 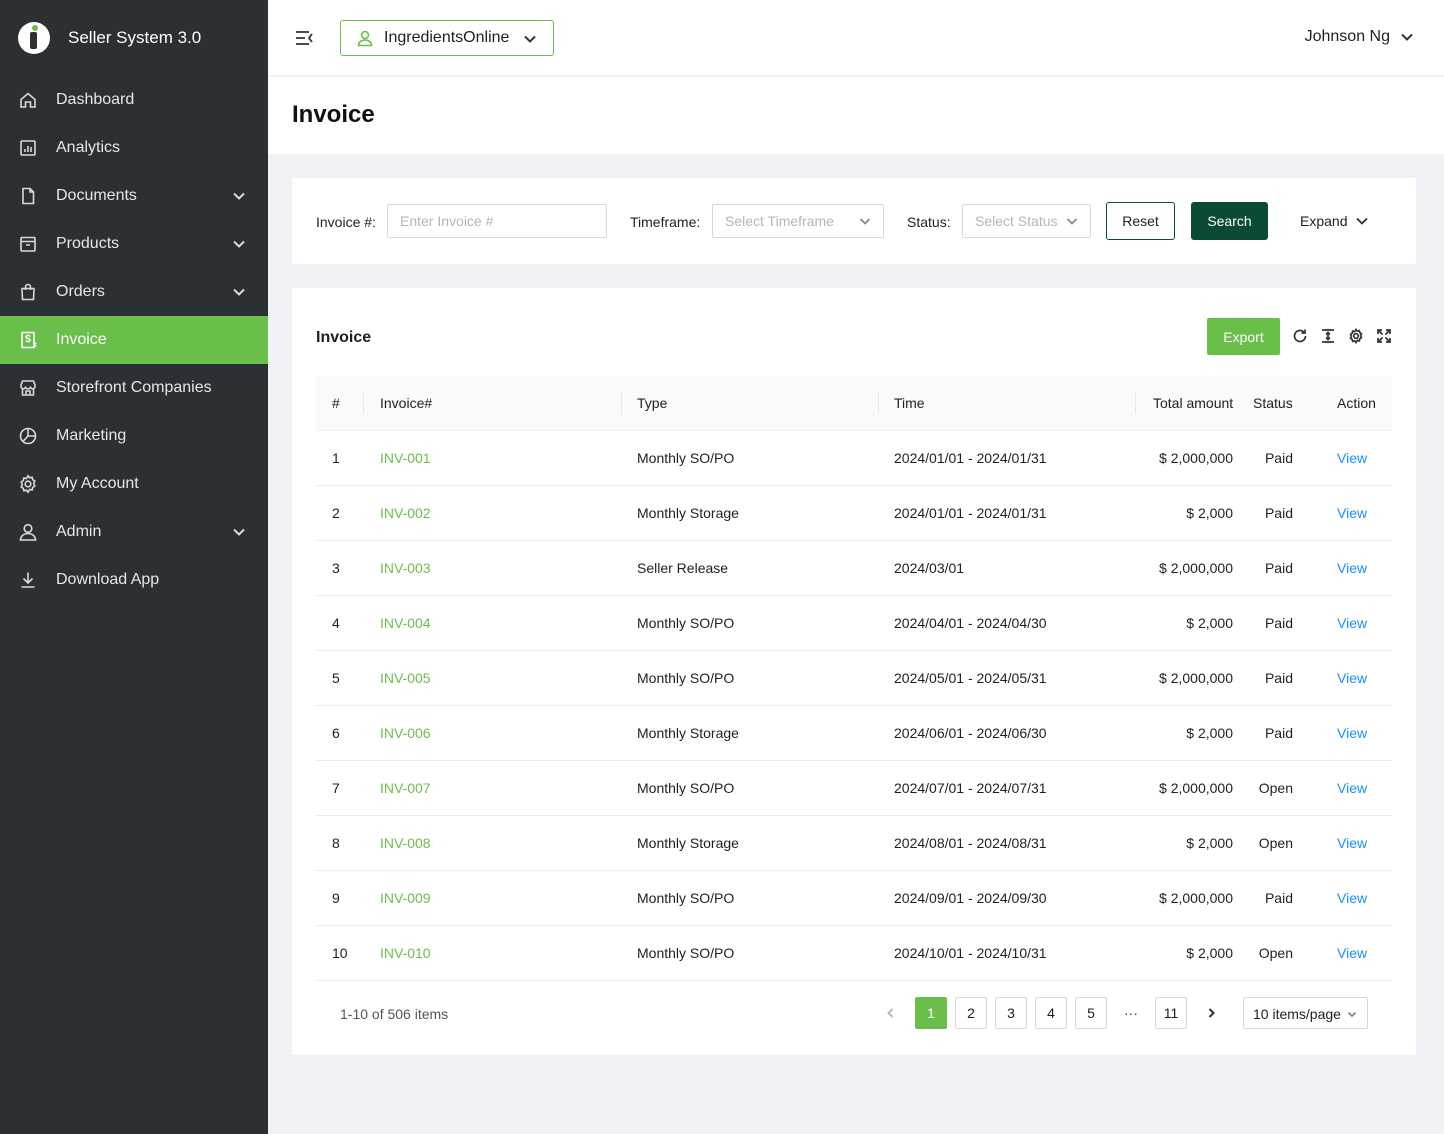 What do you see at coordinates (340, 953) in the screenshot?
I see `cell-number: 10` at bounding box center [340, 953].